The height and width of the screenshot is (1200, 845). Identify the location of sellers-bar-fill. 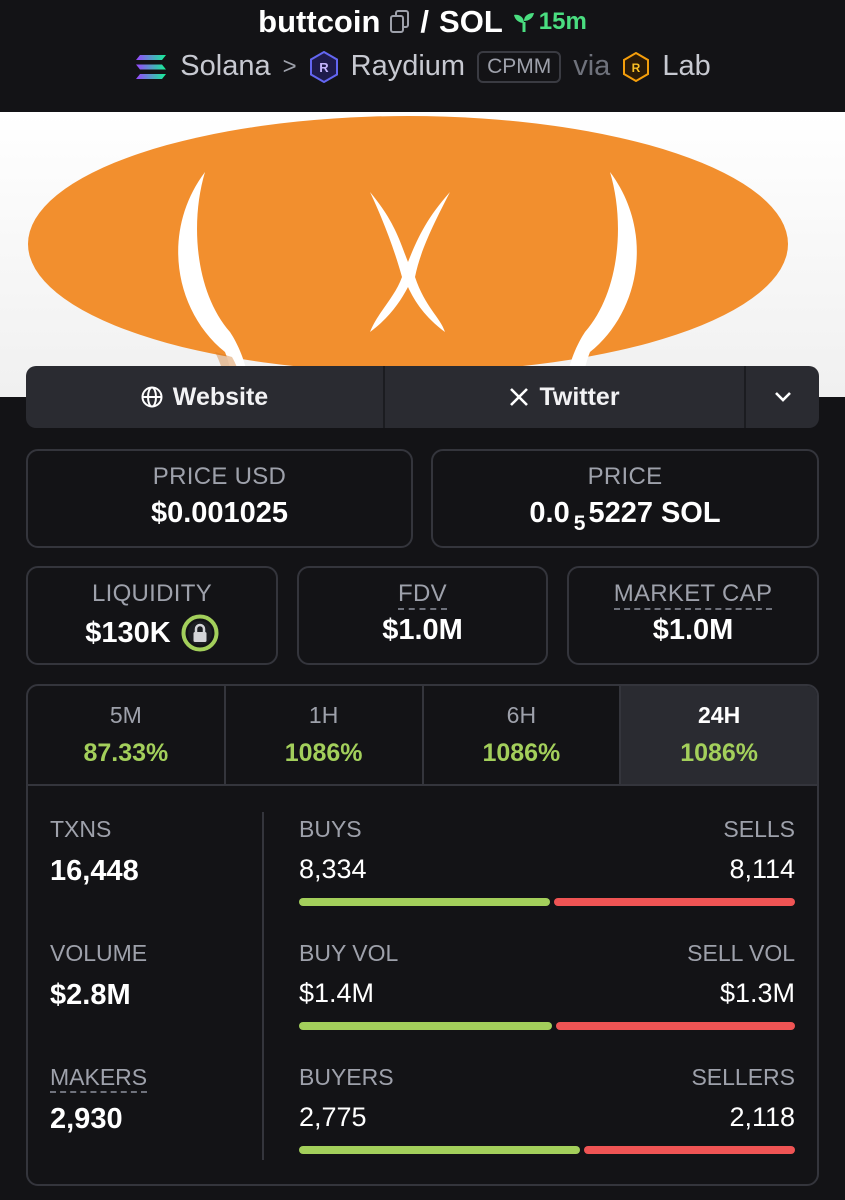
(689, 1150).